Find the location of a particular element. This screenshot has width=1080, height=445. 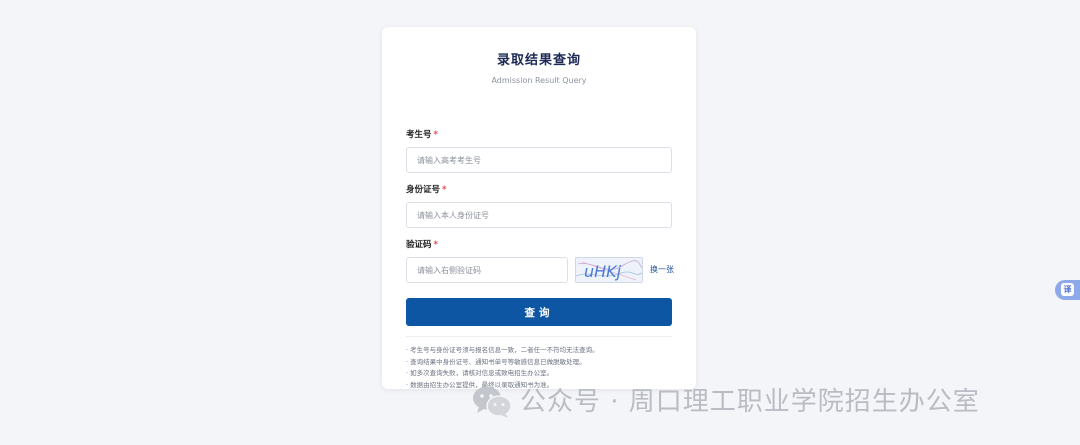

refresh-captcha-link: 换一张 is located at coordinates (662, 270).